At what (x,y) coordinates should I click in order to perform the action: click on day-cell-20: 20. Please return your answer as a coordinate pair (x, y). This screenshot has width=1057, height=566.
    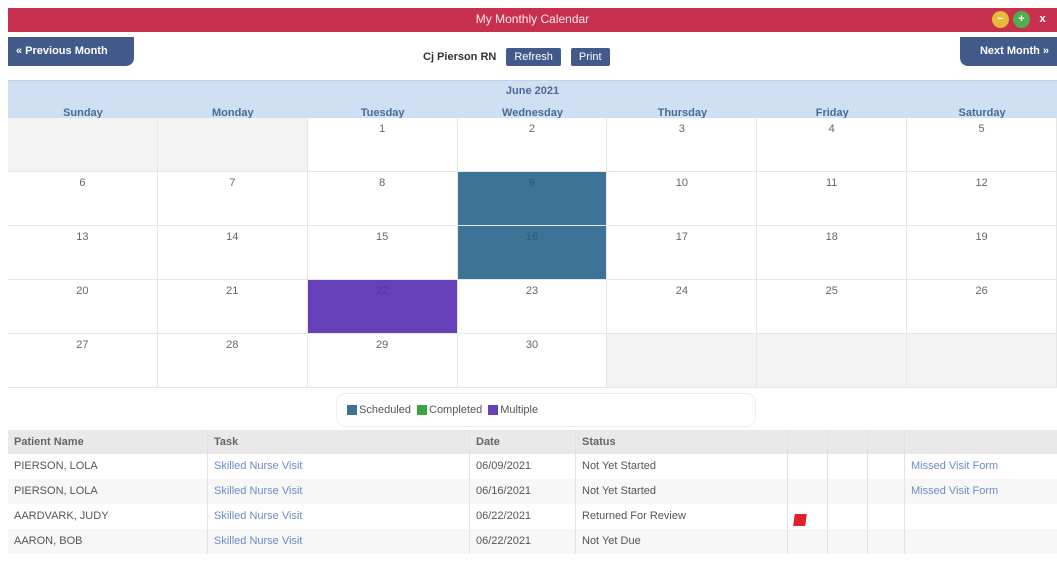
    Looking at the image, I should click on (83, 307).